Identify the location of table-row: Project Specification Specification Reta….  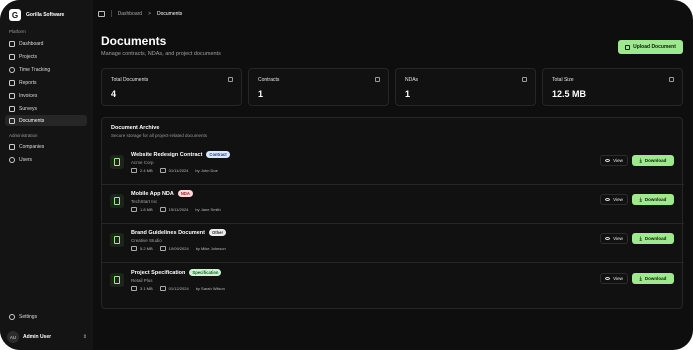
(393, 283).